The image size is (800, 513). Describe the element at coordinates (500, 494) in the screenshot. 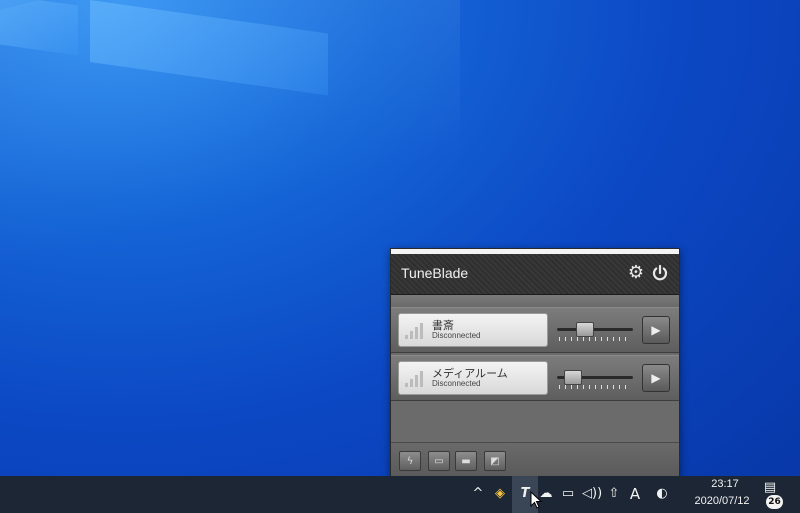

I see `app-tray-icon: ◈` at that location.